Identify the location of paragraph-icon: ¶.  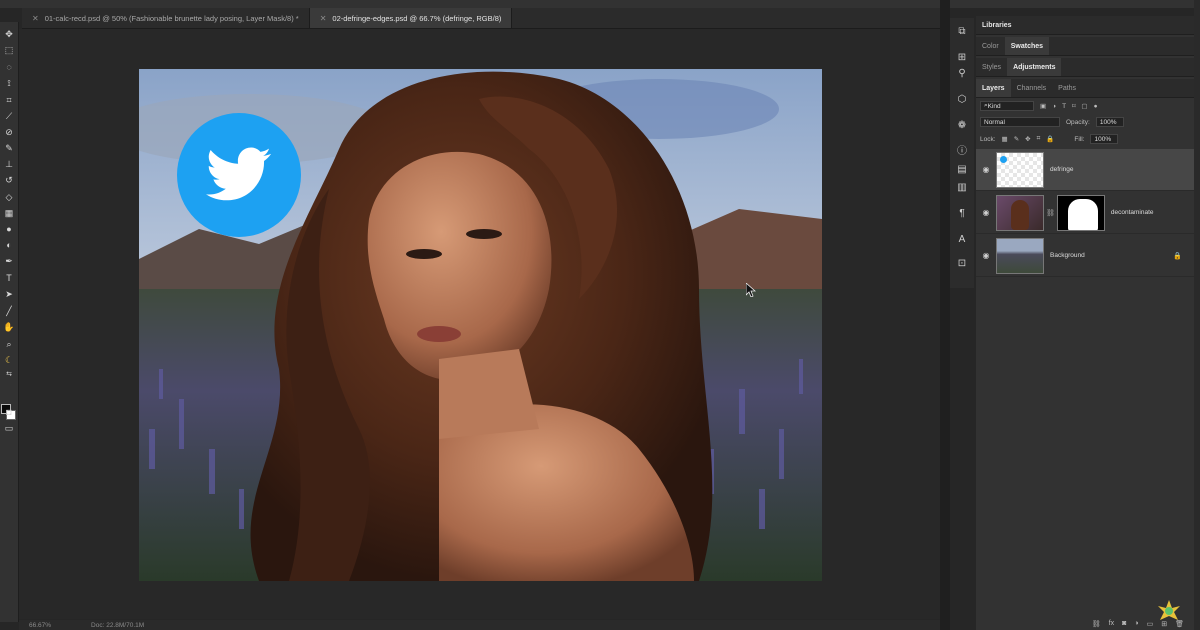
(962, 214).